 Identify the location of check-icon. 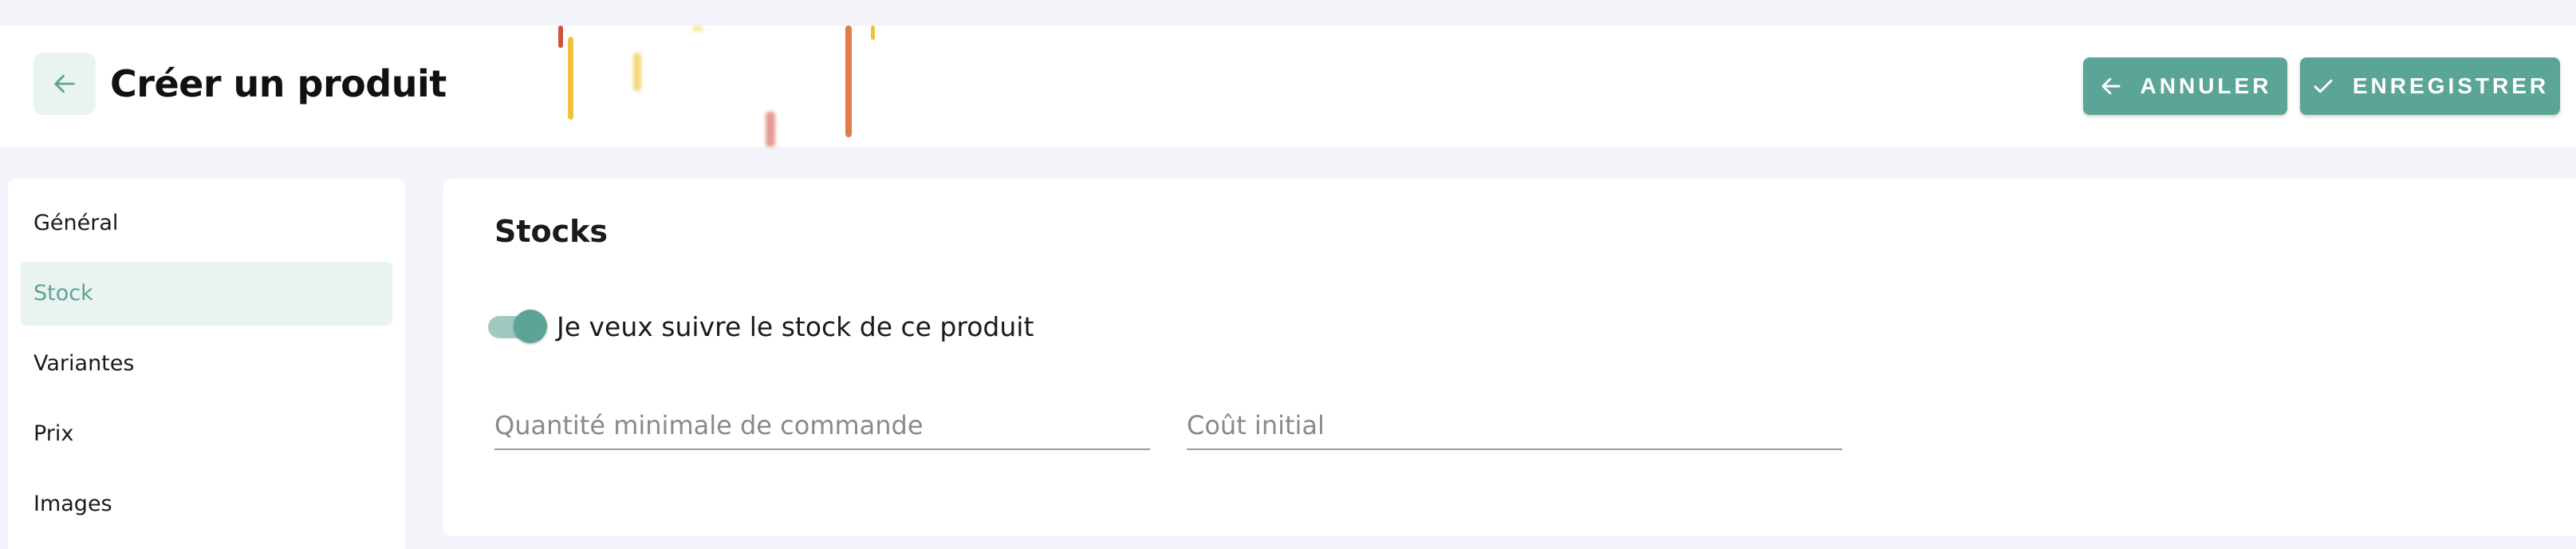
(2323, 86).